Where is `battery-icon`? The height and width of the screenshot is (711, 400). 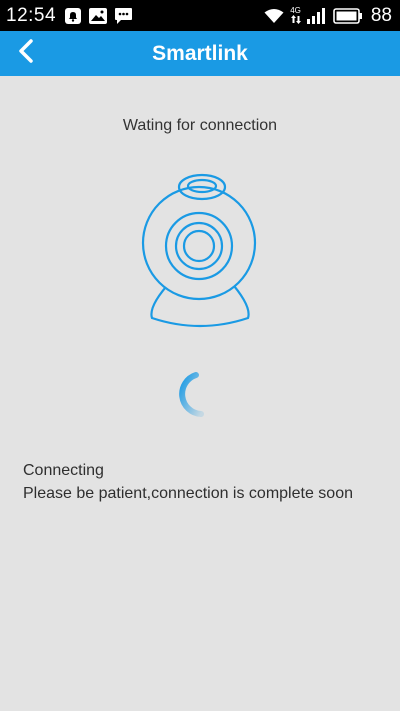
battery-icon is located at coordinates (348, 15).